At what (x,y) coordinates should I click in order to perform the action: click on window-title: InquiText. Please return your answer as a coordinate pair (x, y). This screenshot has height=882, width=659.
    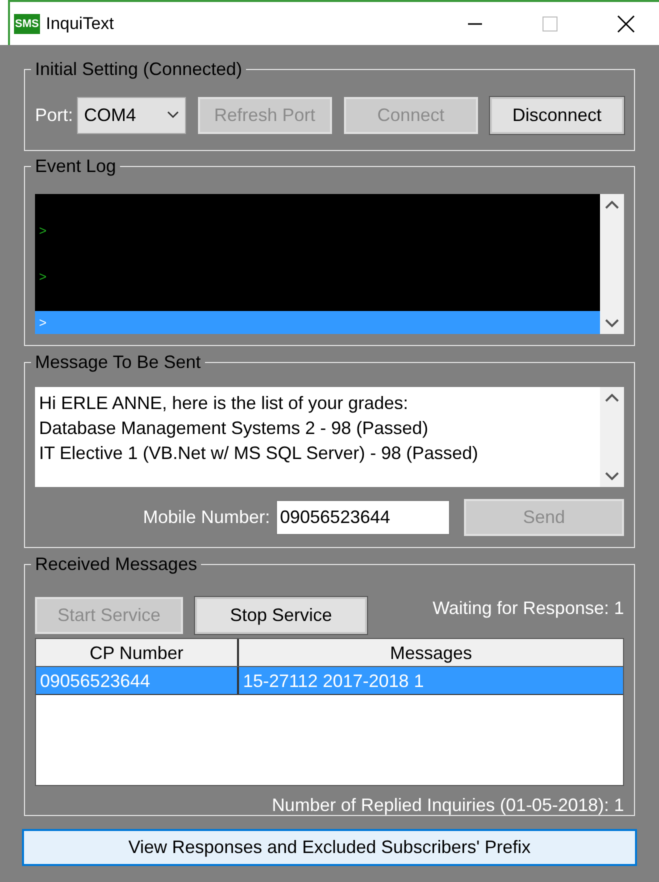
    Looking at the image, I should click on (80, 23).